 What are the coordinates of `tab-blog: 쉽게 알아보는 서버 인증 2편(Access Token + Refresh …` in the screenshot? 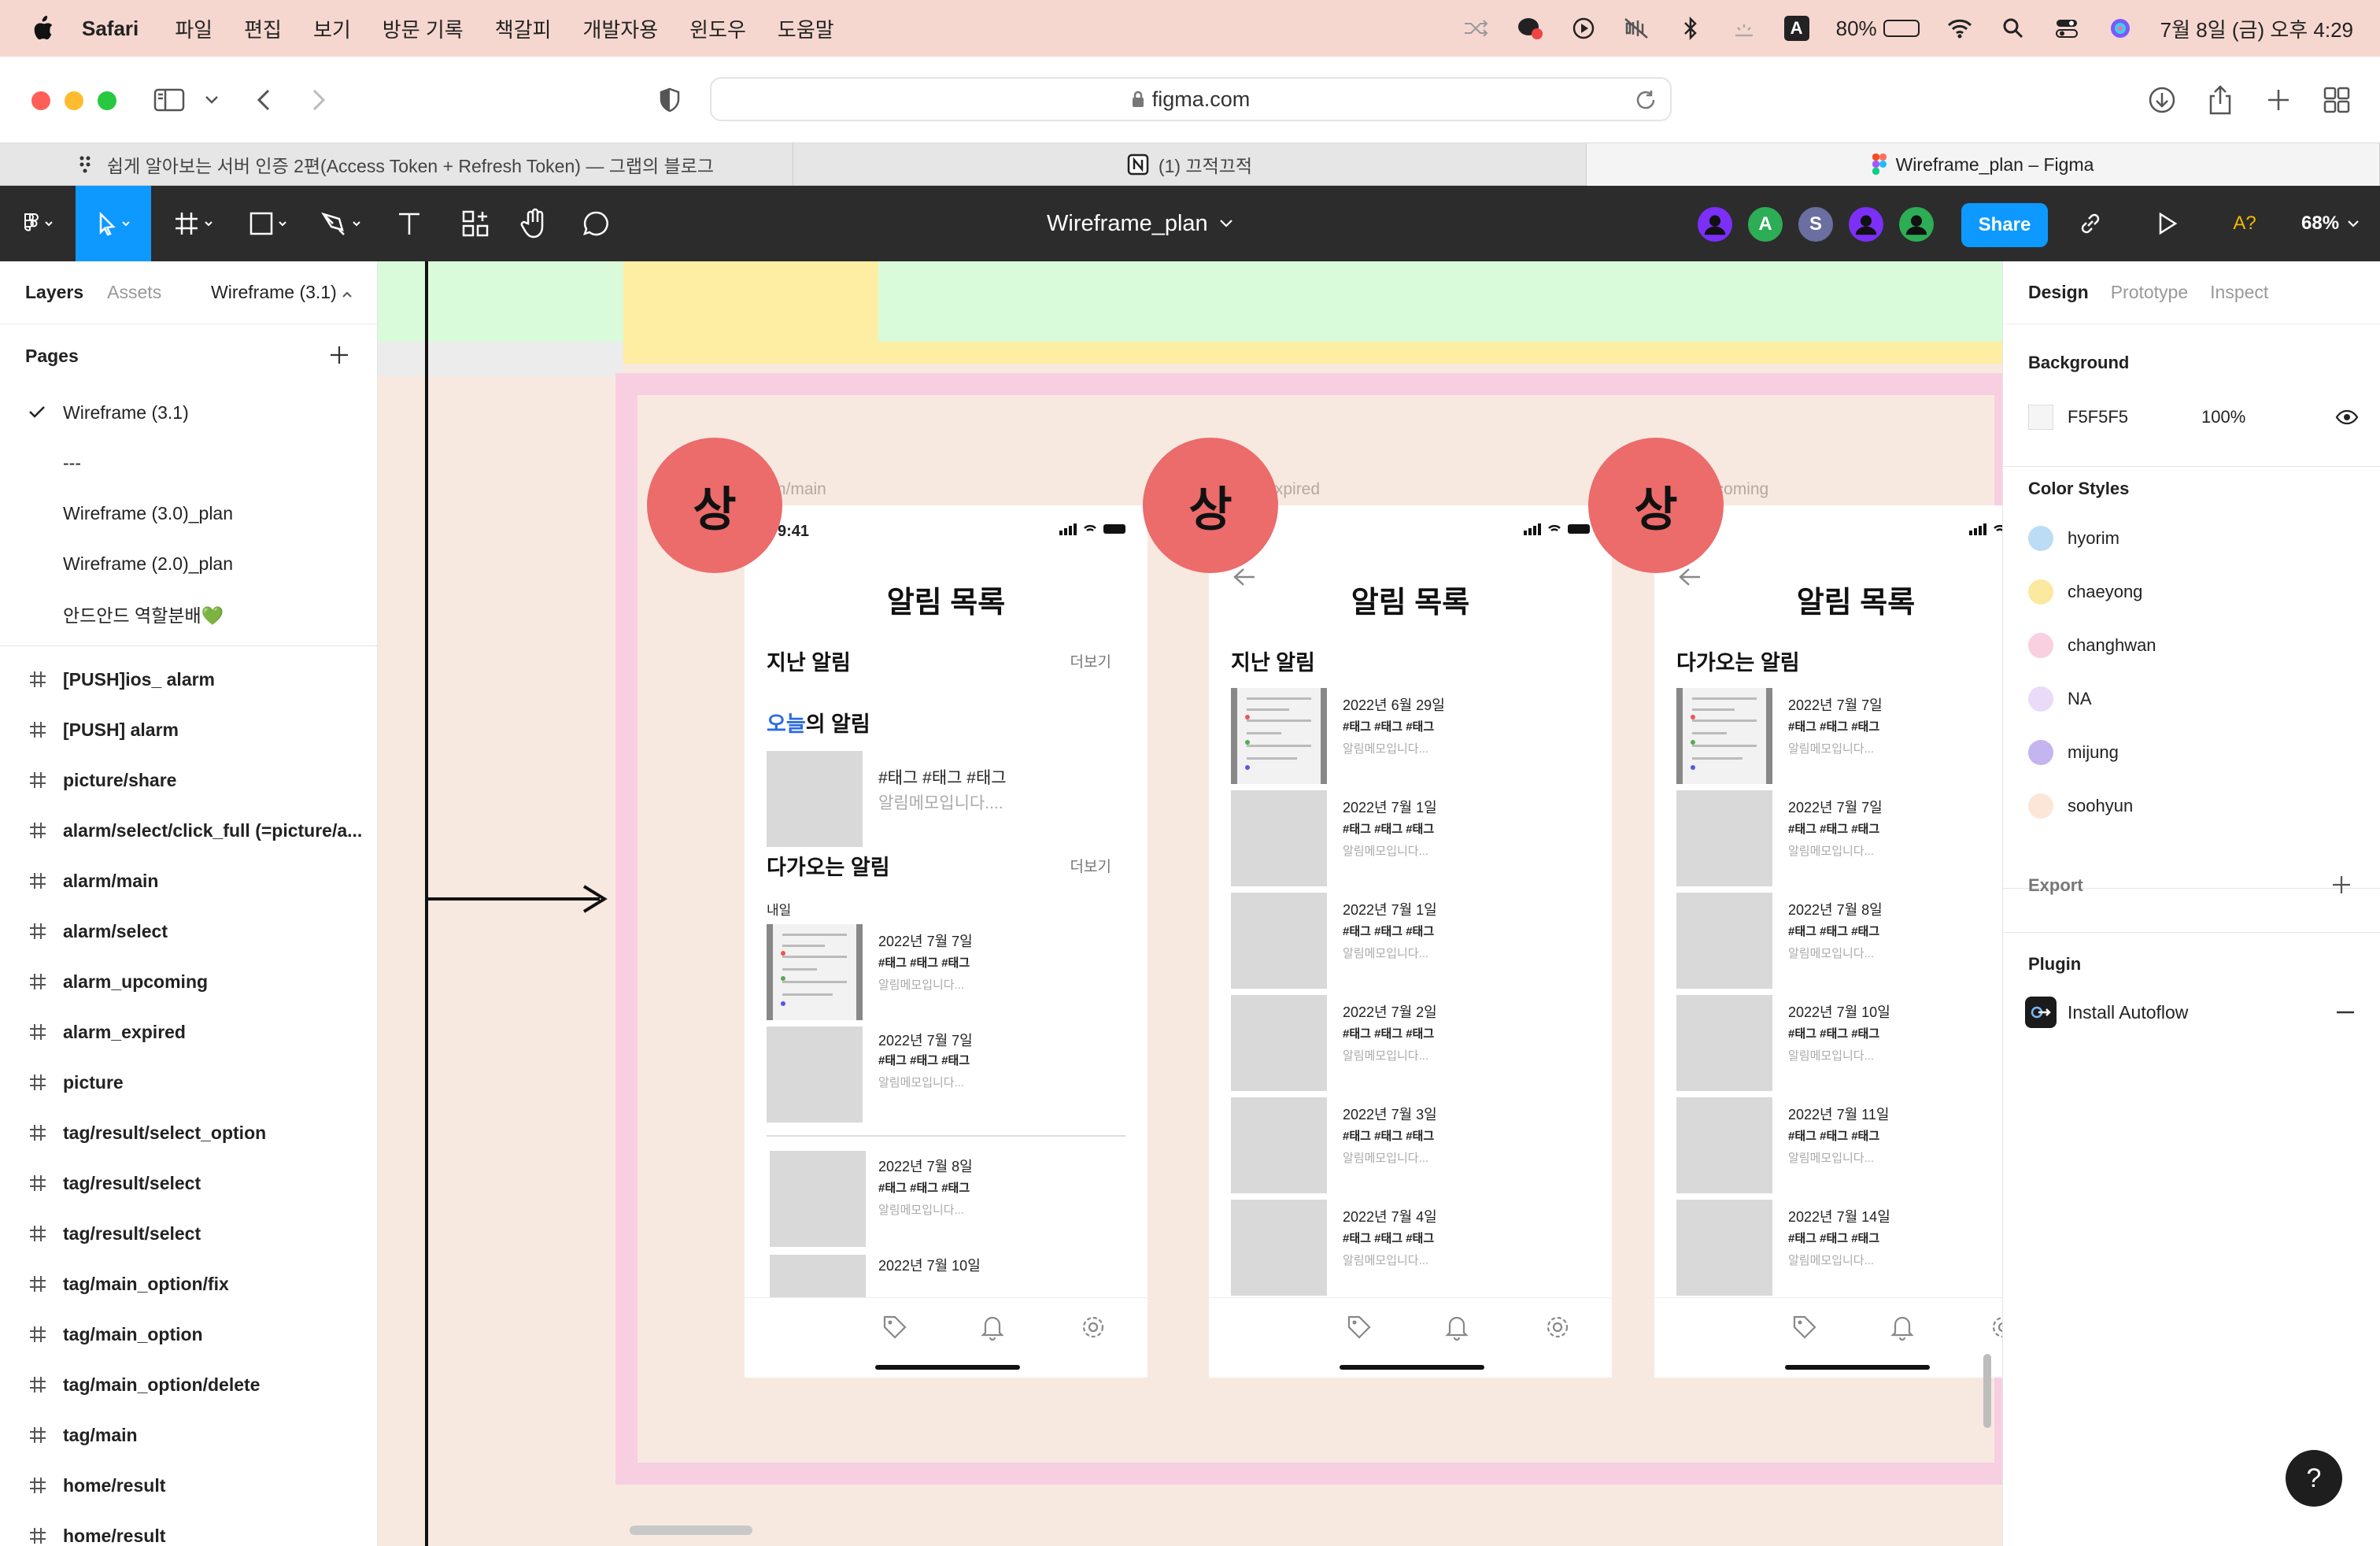 It's located at (396, 165).